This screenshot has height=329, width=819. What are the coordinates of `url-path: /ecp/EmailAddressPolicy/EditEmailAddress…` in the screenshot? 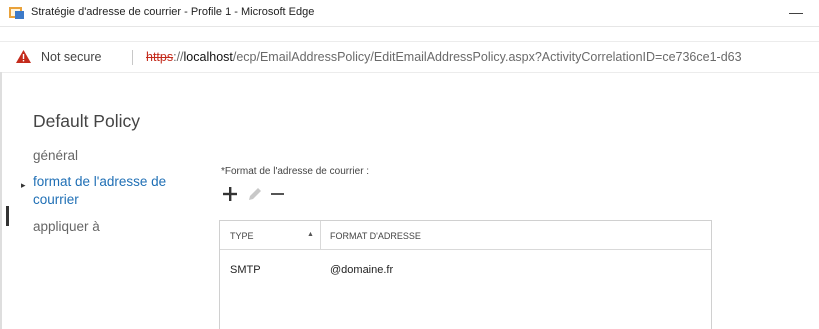 It's located at (487, 57).